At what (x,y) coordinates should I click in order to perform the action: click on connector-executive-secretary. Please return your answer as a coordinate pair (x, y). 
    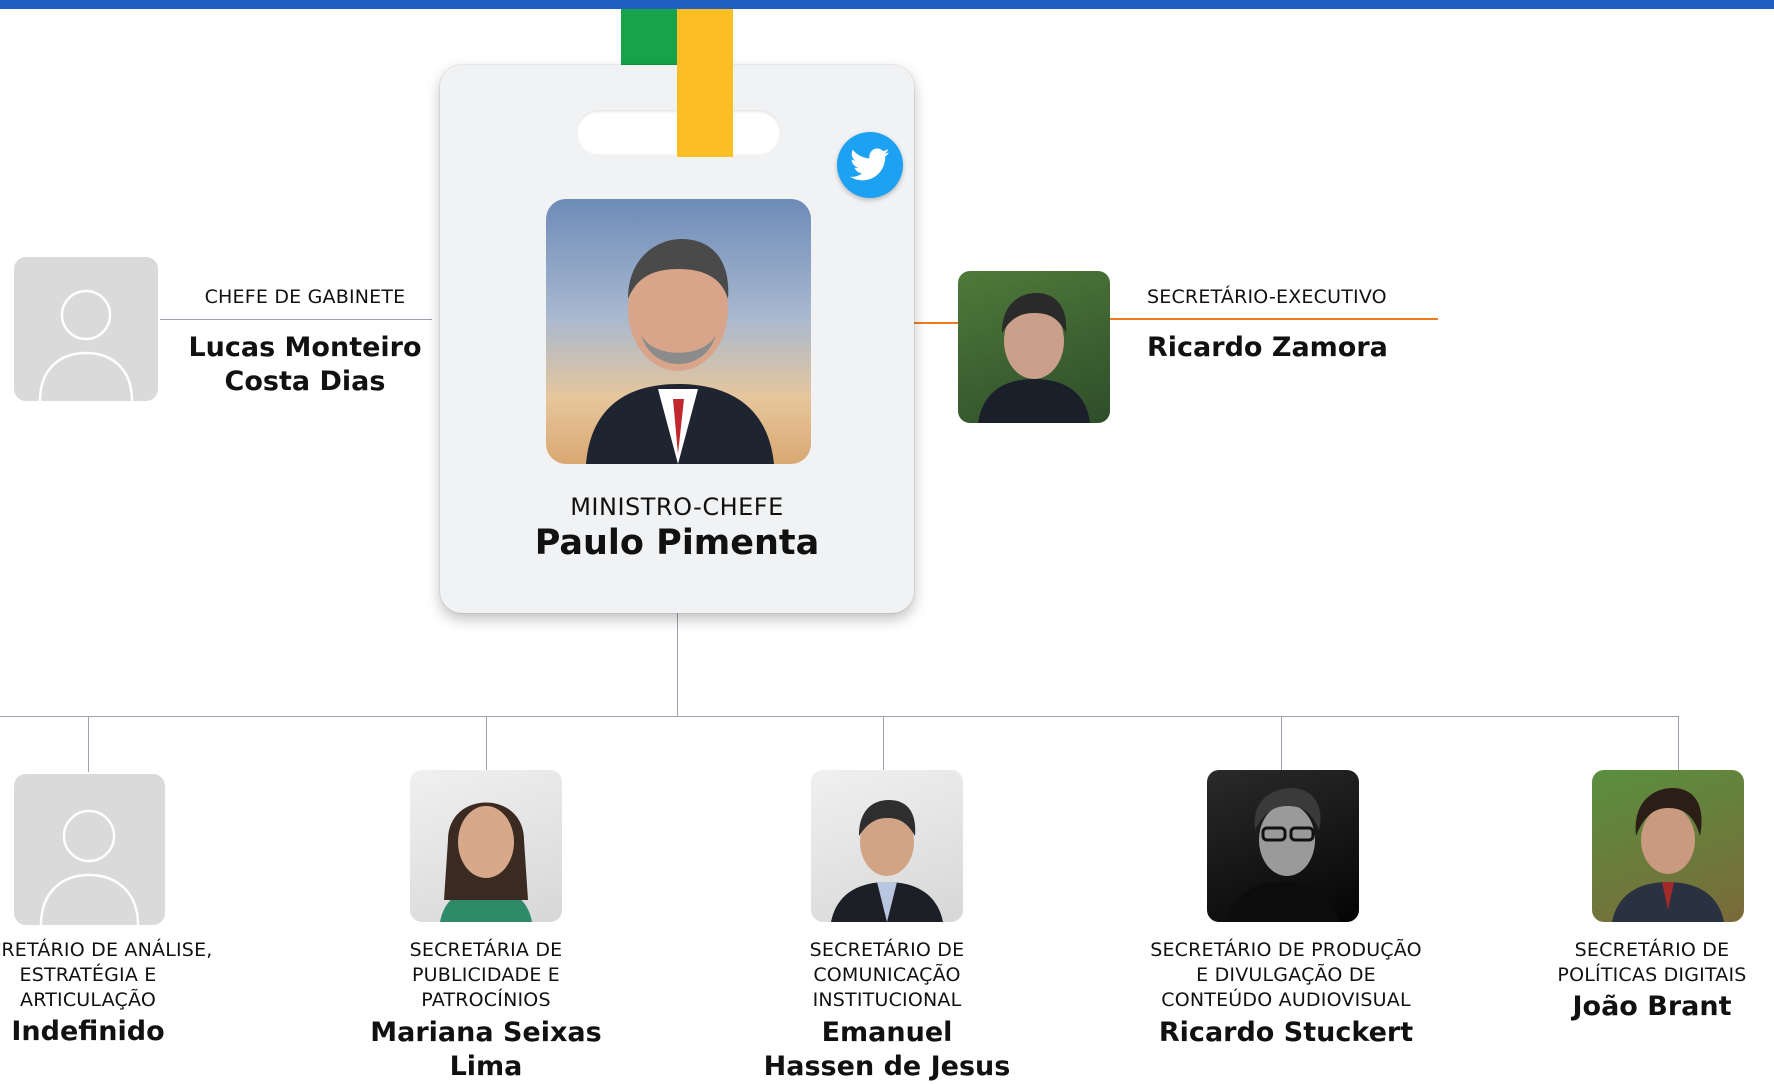
    Looking at the image, I should click on (935, 323).